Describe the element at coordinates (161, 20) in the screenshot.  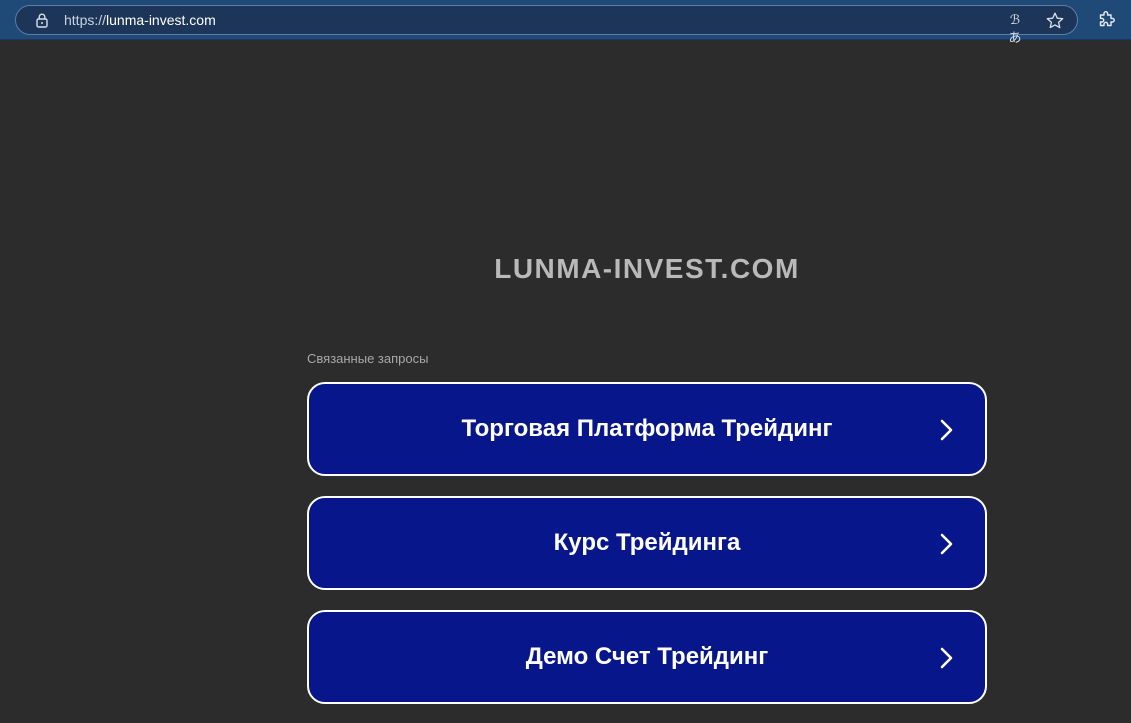
I see `url-host: lunma-invest.com` at that location.